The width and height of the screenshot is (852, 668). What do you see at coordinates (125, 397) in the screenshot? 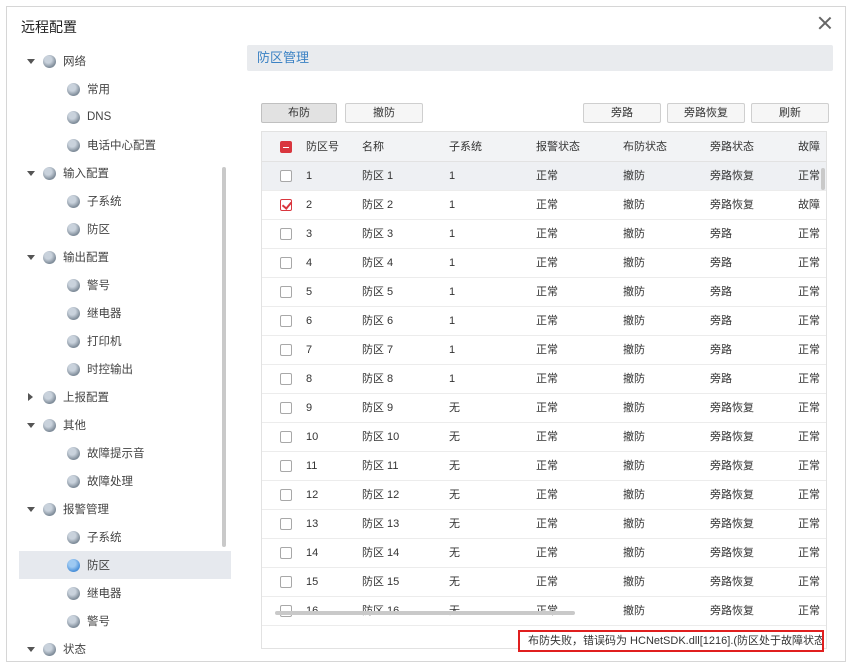
I see `sidebar-item: 上报配置` at bounding box center [125, 397].